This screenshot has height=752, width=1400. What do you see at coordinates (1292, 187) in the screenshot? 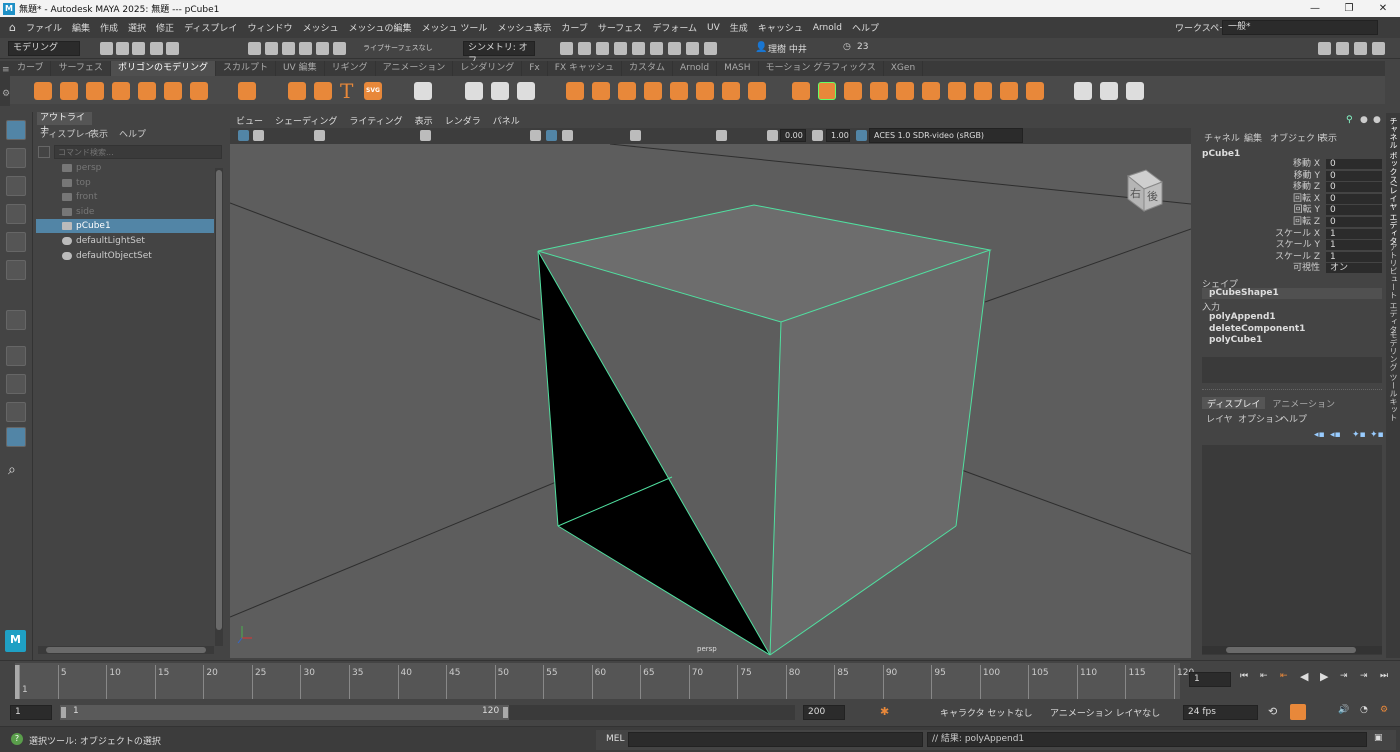
I see `channel-attr-row: 移動 Z 0` at bounding box center [1292, 187].